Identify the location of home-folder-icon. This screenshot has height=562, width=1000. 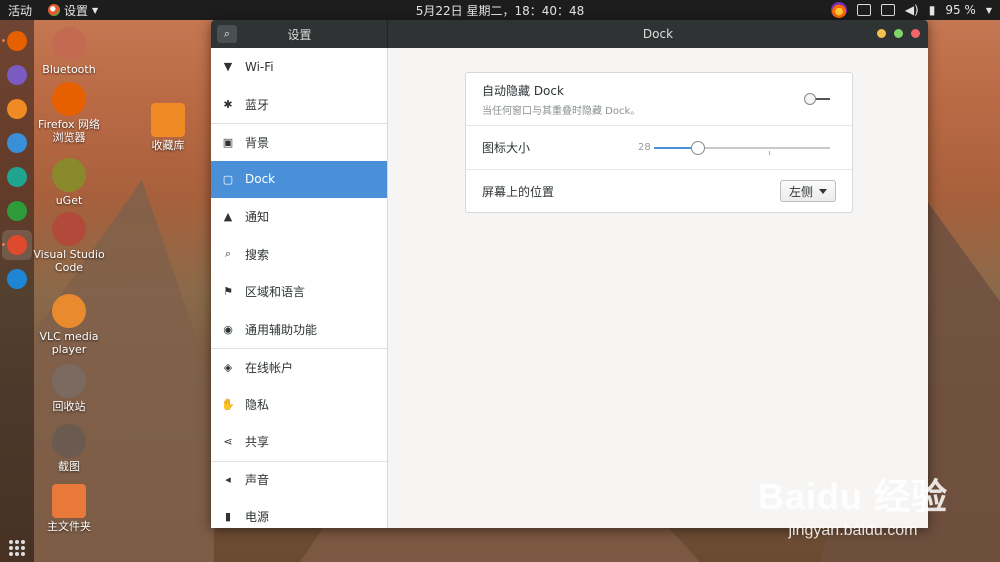
(69, 501).